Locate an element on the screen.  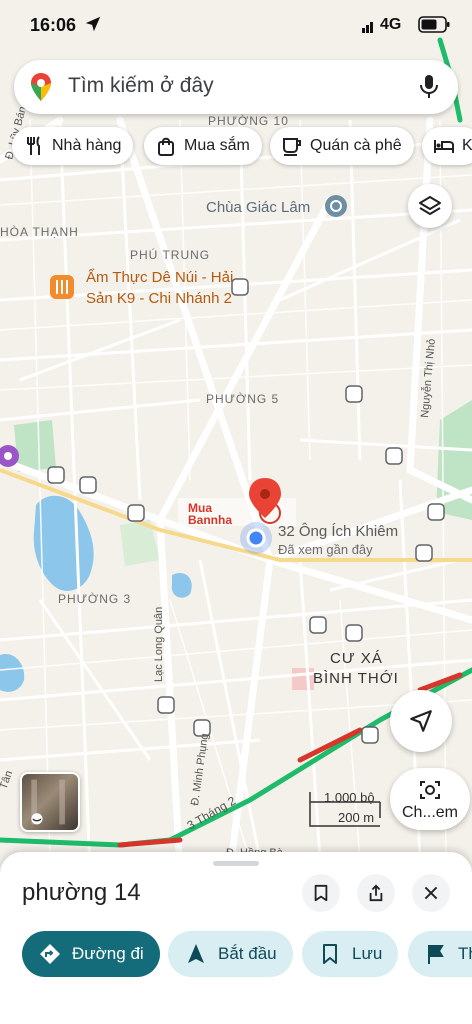
location-arrow-icon is located at coordinates (93, 24).